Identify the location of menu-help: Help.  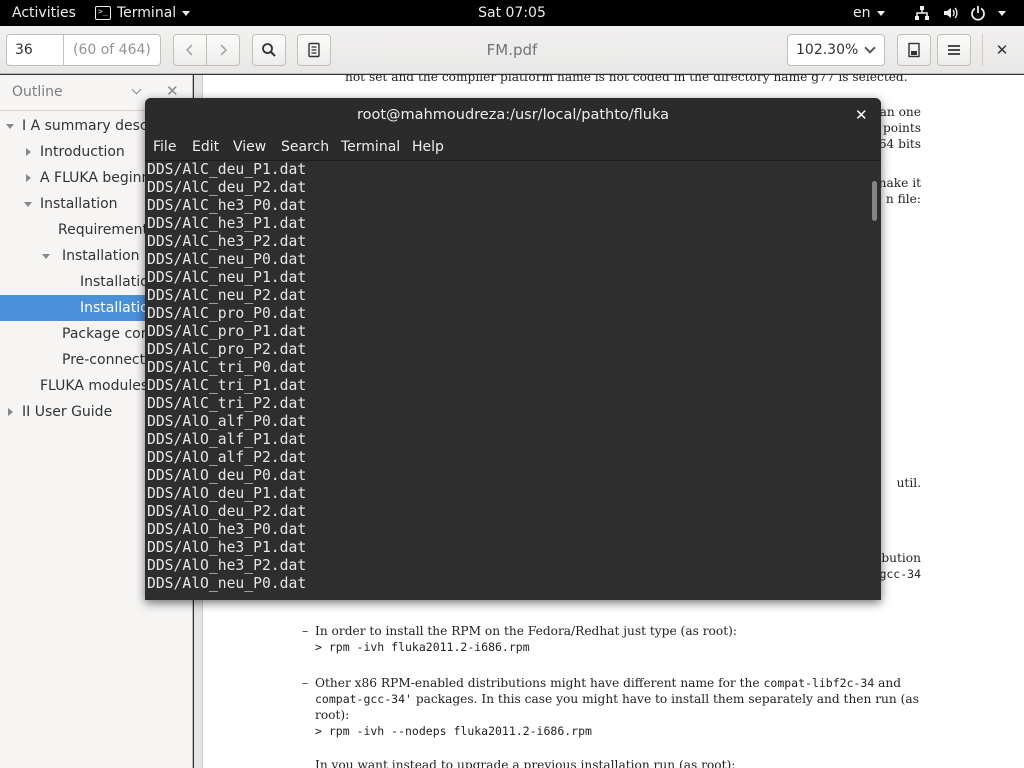
(428, 147).